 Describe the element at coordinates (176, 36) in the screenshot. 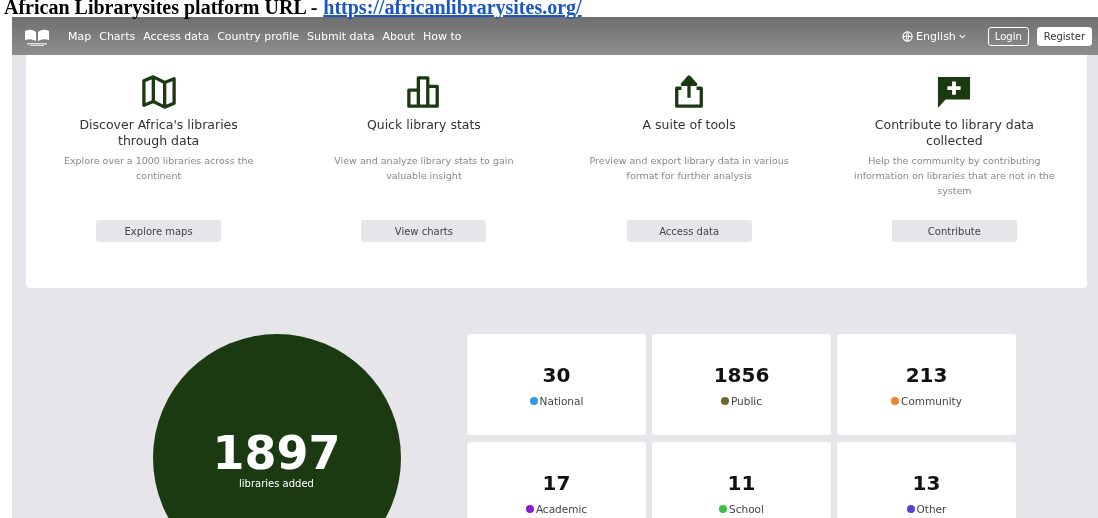

I see `nav-link: Access data` at that location.